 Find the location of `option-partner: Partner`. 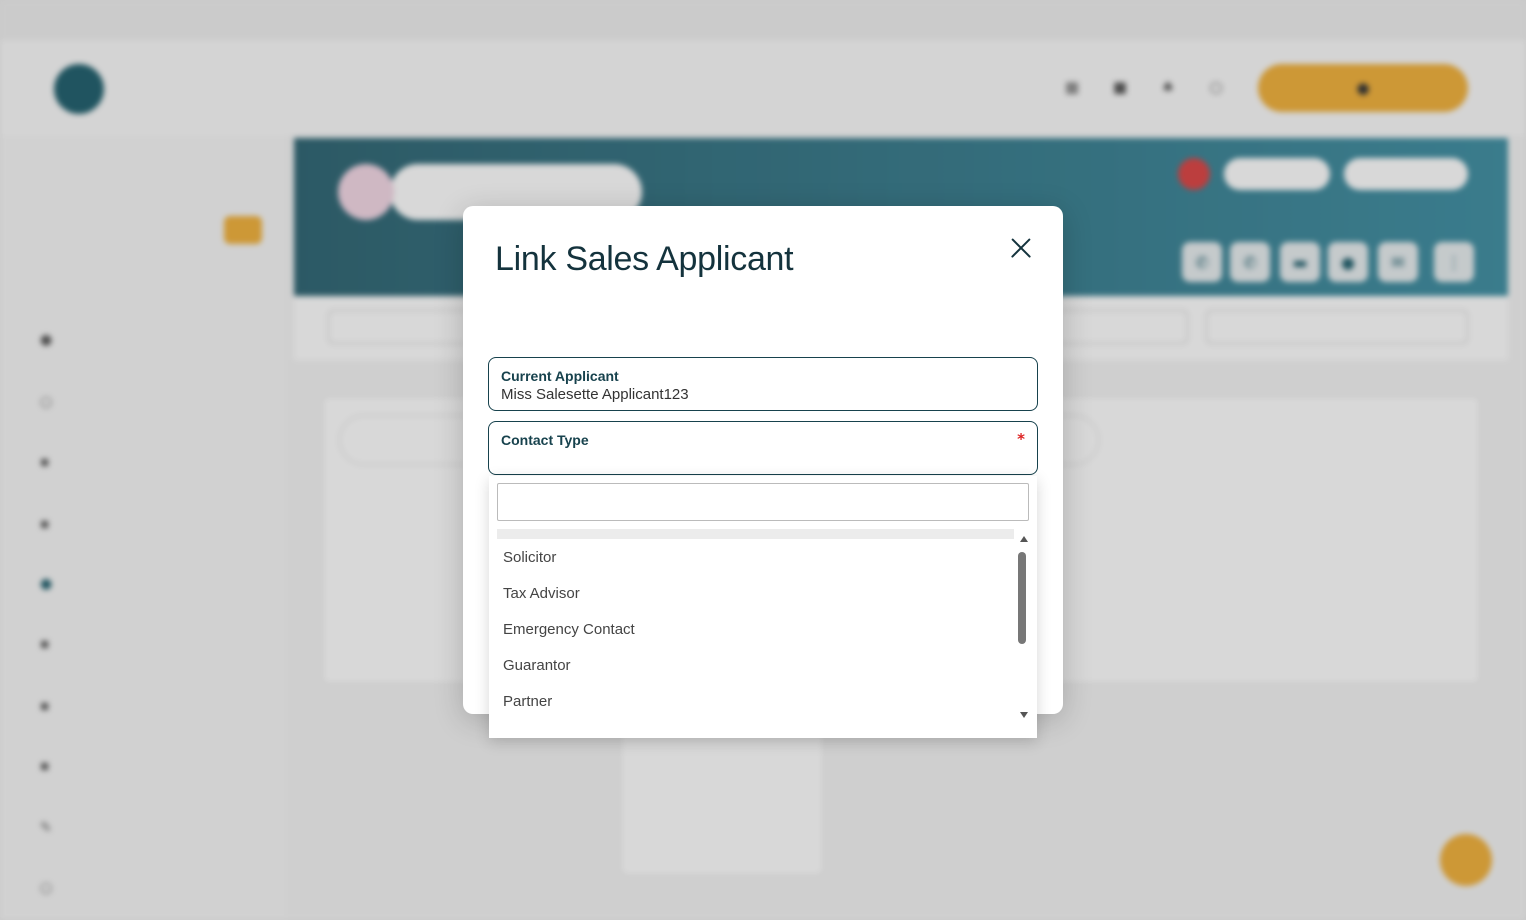

option-partner: Partner is located at coordinates (753, 701).